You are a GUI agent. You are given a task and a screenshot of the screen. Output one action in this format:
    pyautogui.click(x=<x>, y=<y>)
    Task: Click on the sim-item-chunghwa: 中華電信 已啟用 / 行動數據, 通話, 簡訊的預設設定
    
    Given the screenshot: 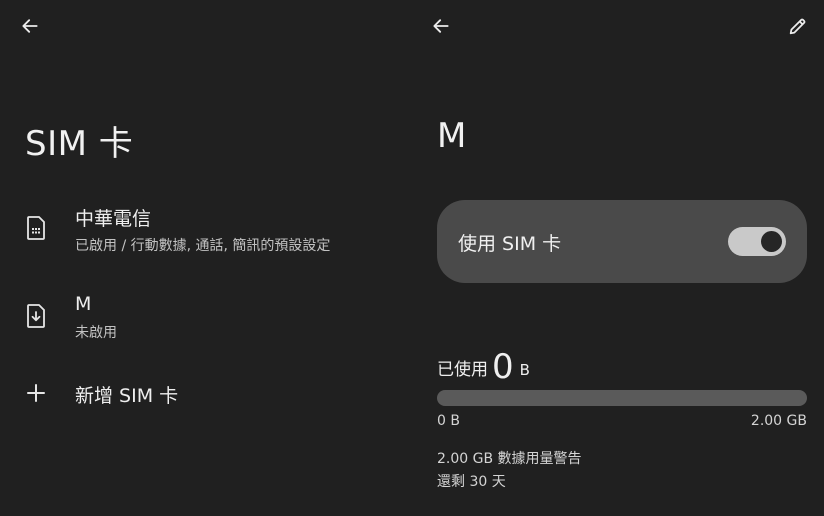 What is the action you would take?
    pyautogui.click(x=206, y=230)
    